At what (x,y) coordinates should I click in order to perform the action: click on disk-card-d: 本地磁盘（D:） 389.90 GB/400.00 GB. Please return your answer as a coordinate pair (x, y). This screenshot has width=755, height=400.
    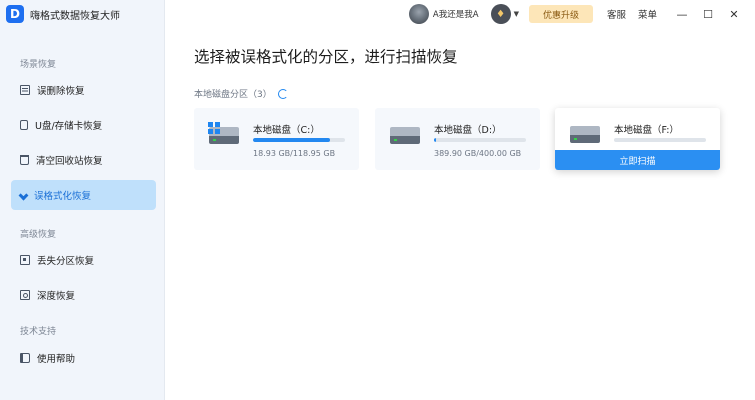
    Looking at the image, I should click on (457, 139).